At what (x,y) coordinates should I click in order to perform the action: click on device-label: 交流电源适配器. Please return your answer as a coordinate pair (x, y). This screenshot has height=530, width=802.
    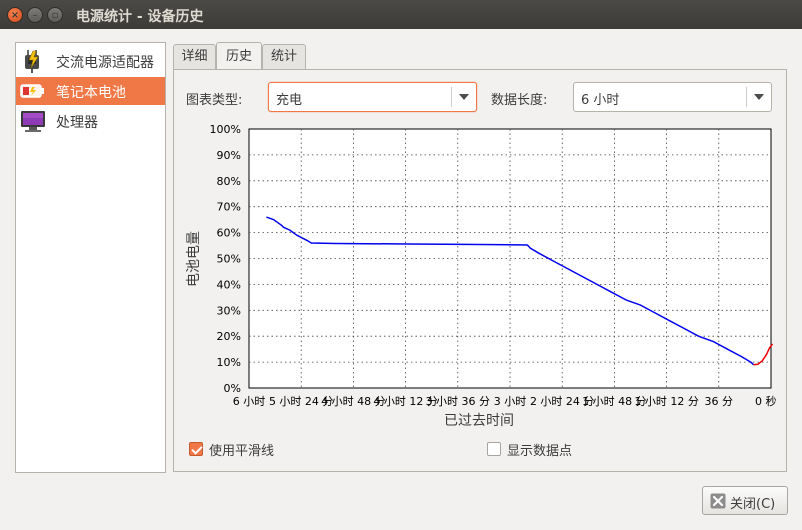
    Looking at the image, I should click on (105, 63).